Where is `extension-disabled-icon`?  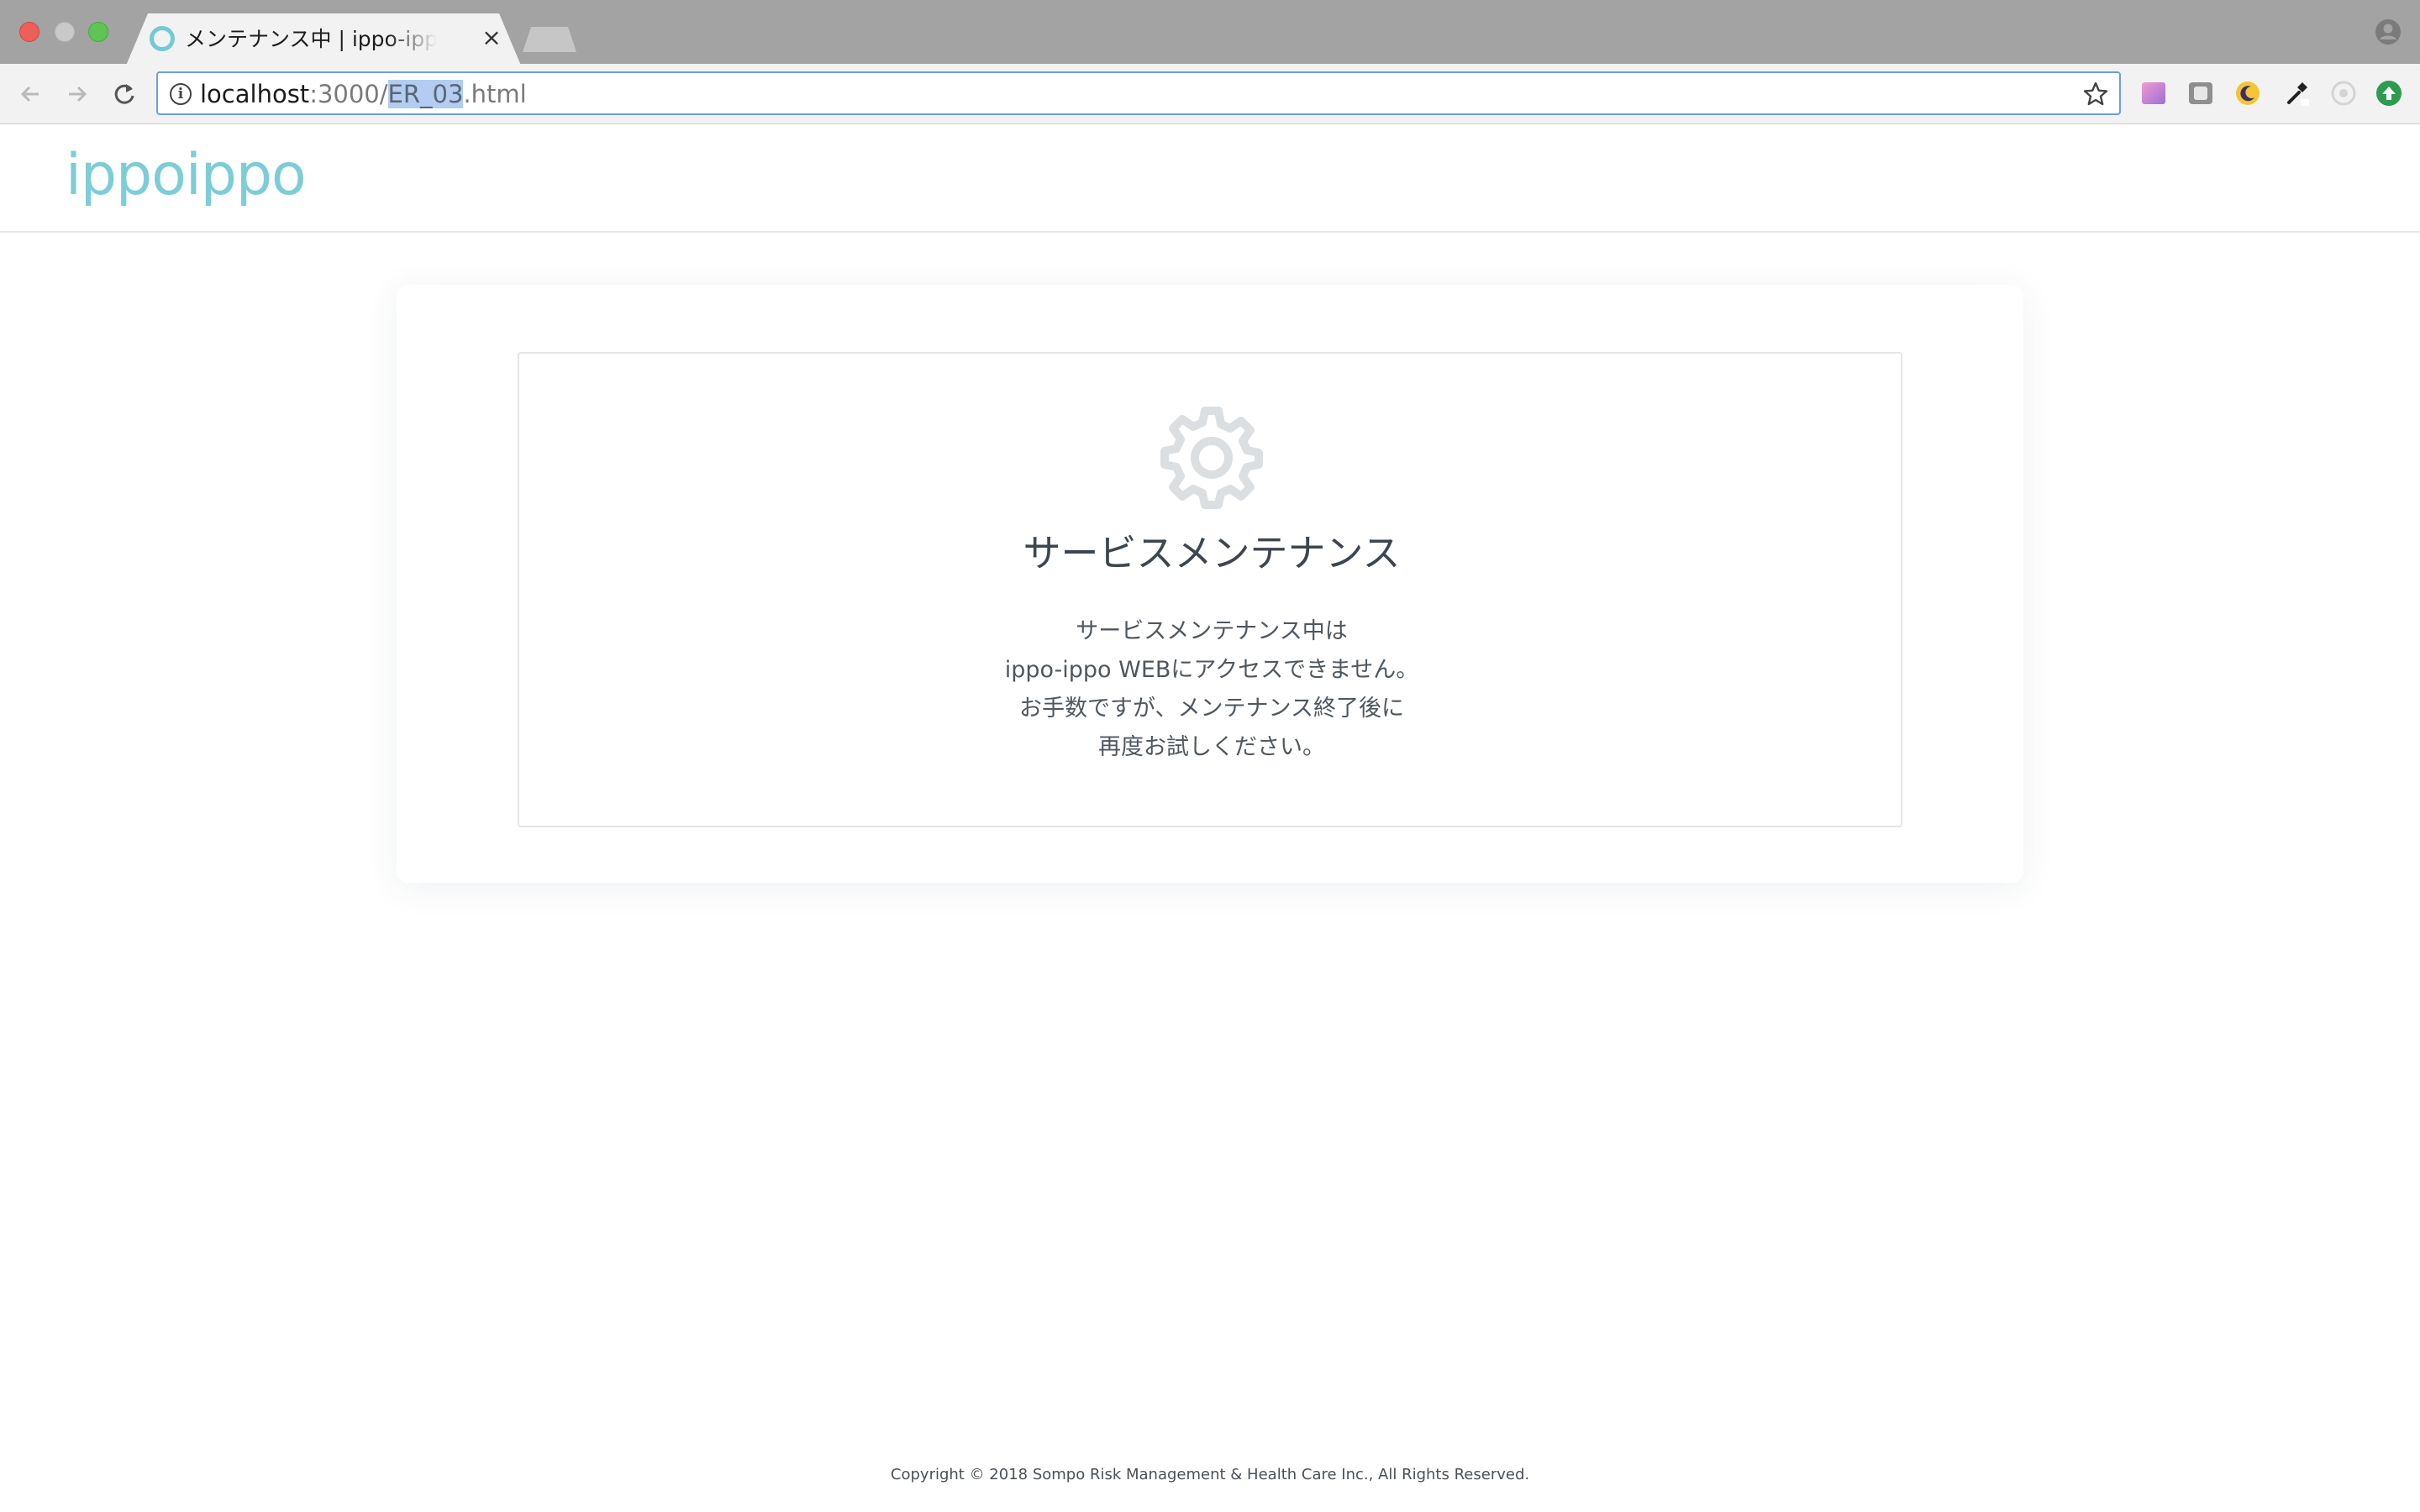
extension-disabled-icon is located at coordinates (2343, 93).